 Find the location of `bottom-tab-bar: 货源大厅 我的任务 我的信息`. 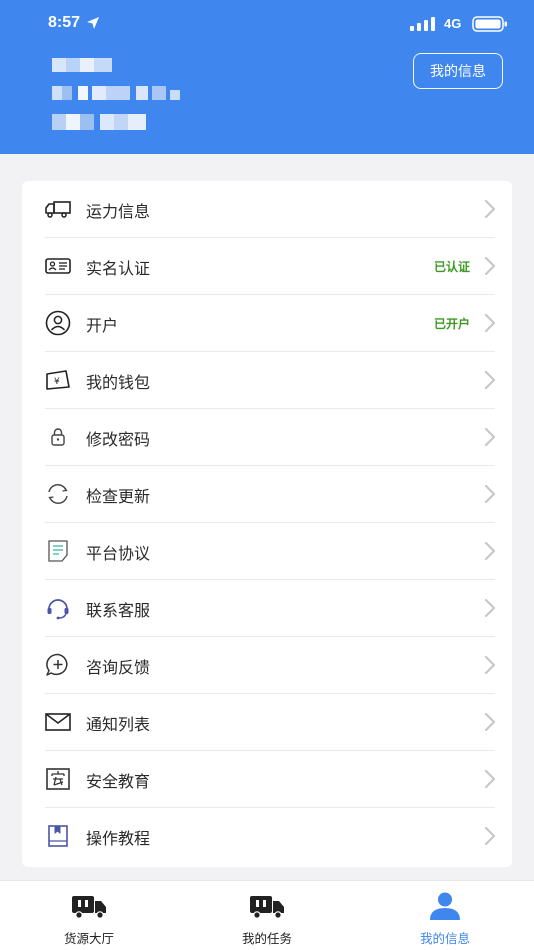

bottom-tab-bar: 货源大厅 我的任务 我的信息 is located at coordinates (267, 915).